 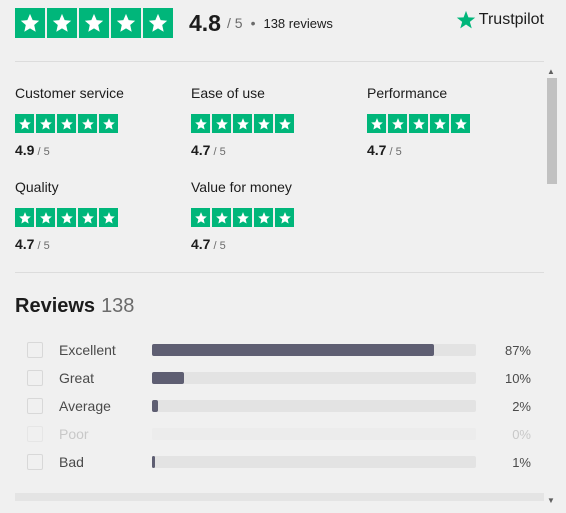 I want to click on filter-label: Excellent, so click(x=87, y=350).